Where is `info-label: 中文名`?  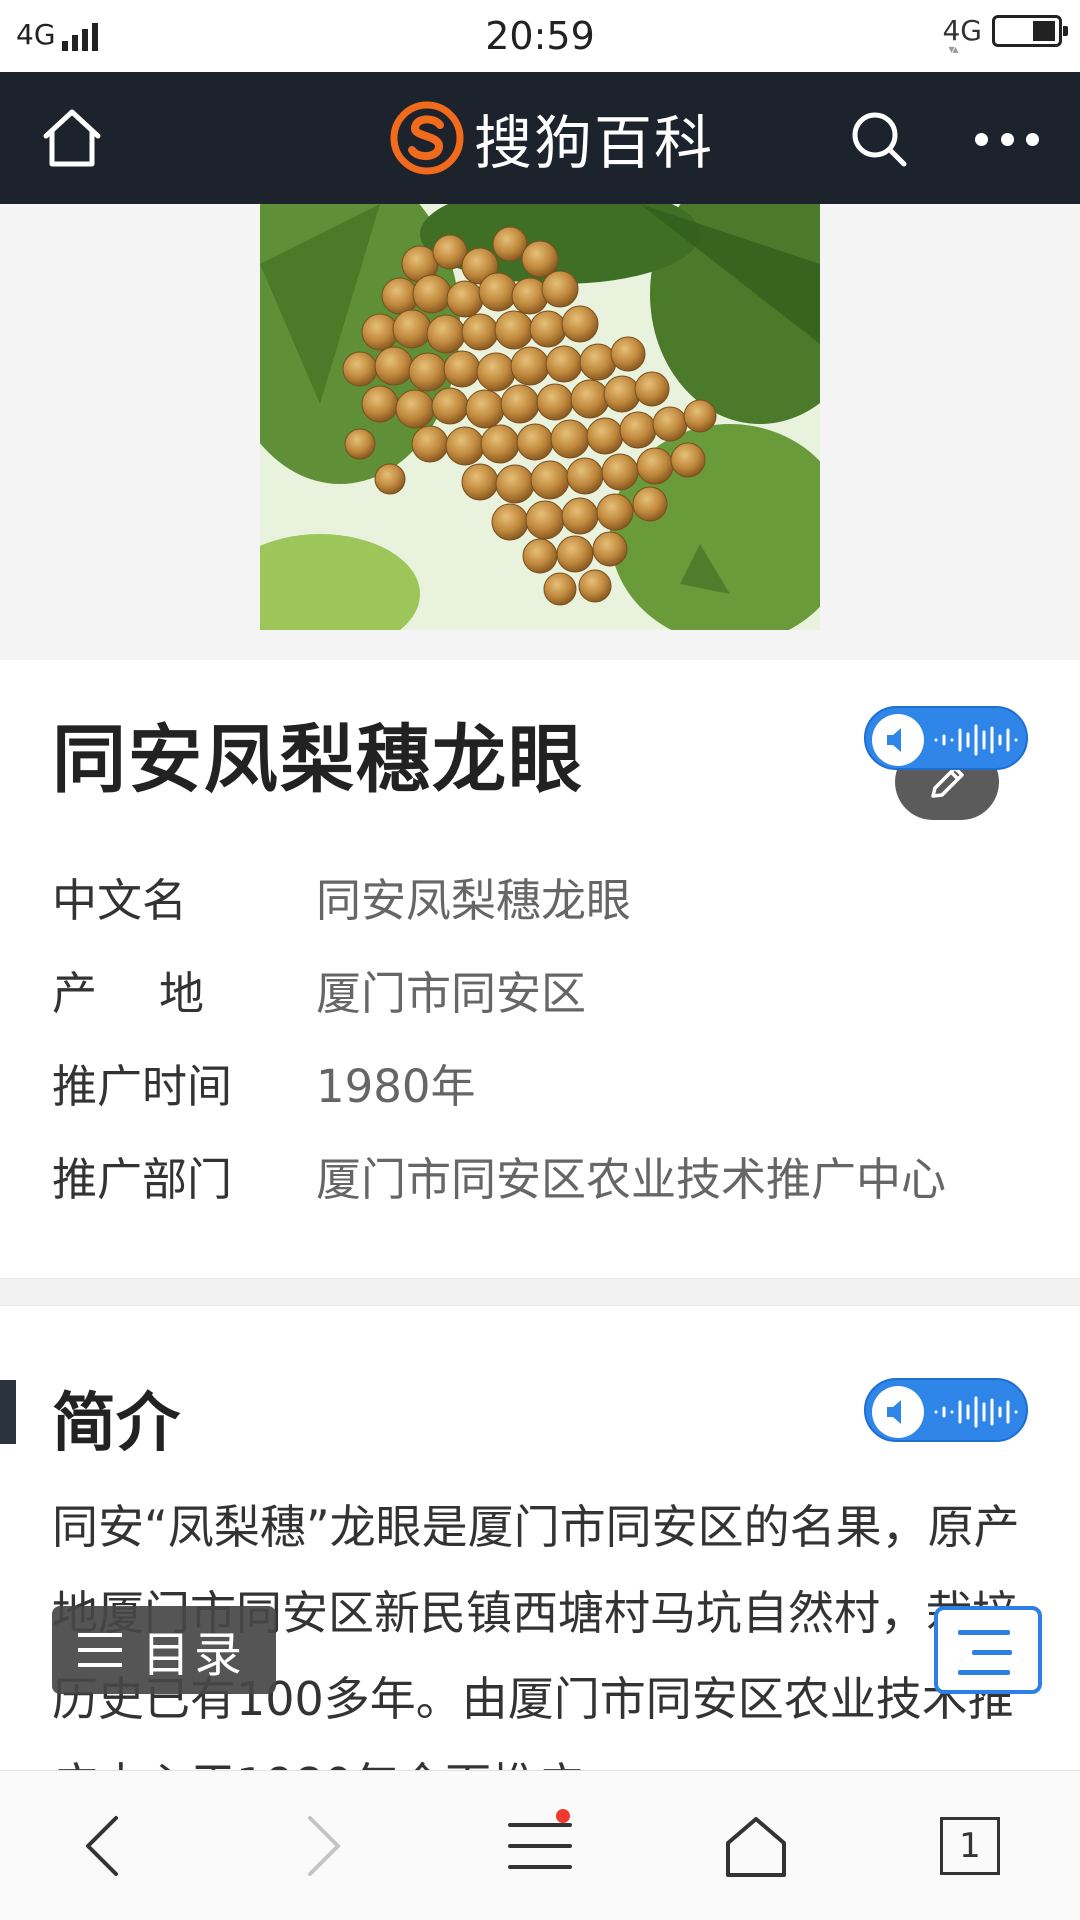 info-label: 中文名 is located at coordinates (120, 900).